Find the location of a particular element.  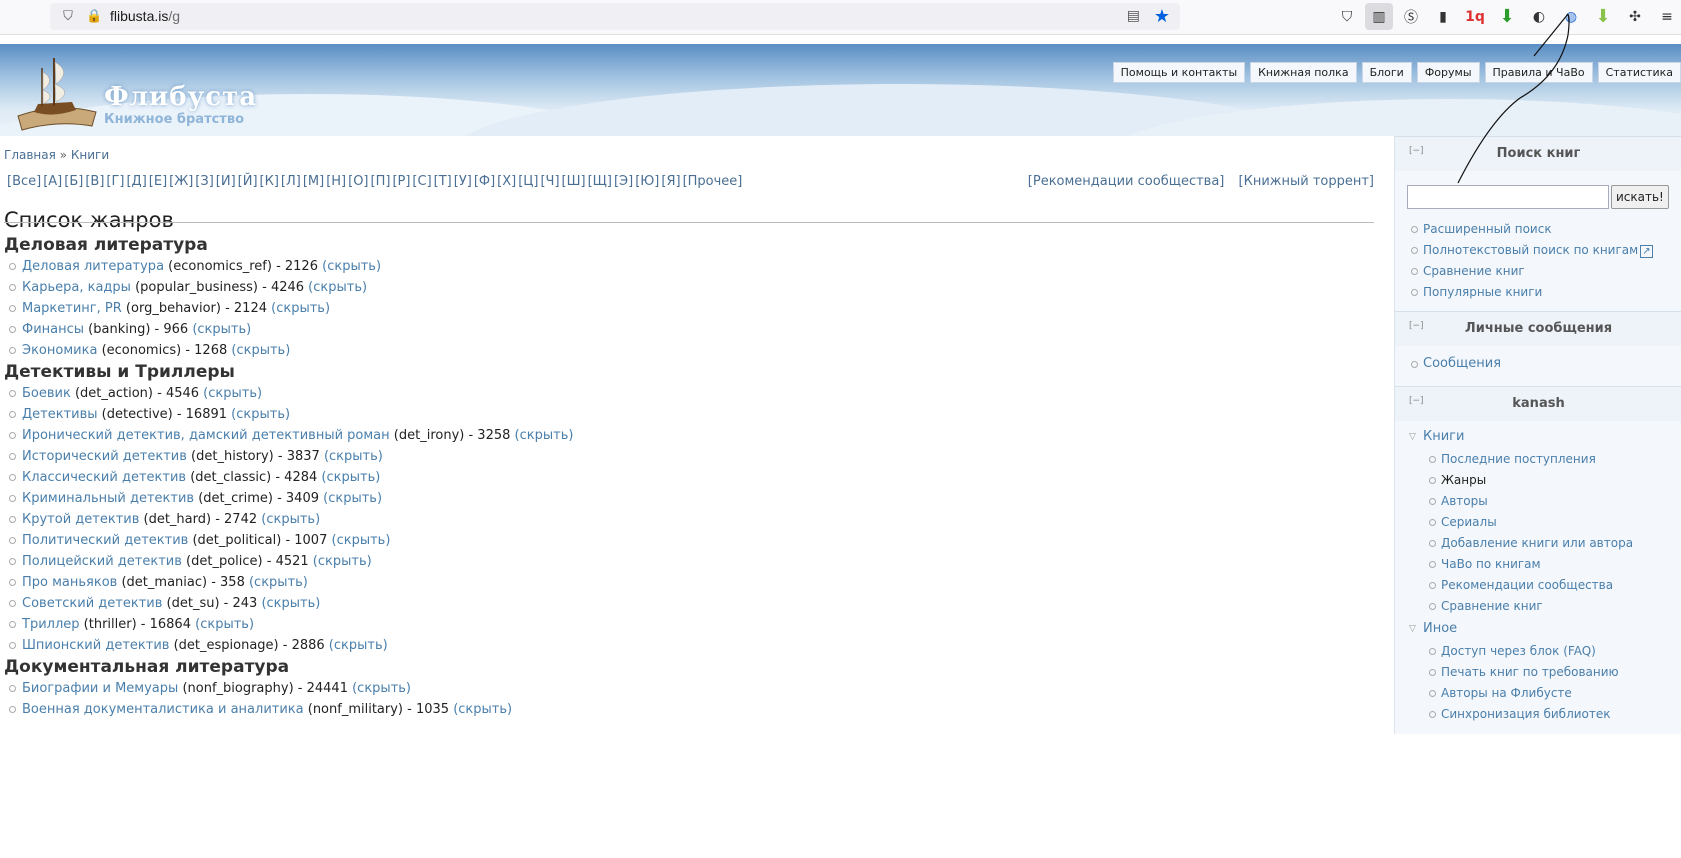

compare-books-link: Сравнение книг is located at coordinates (1545, 271).